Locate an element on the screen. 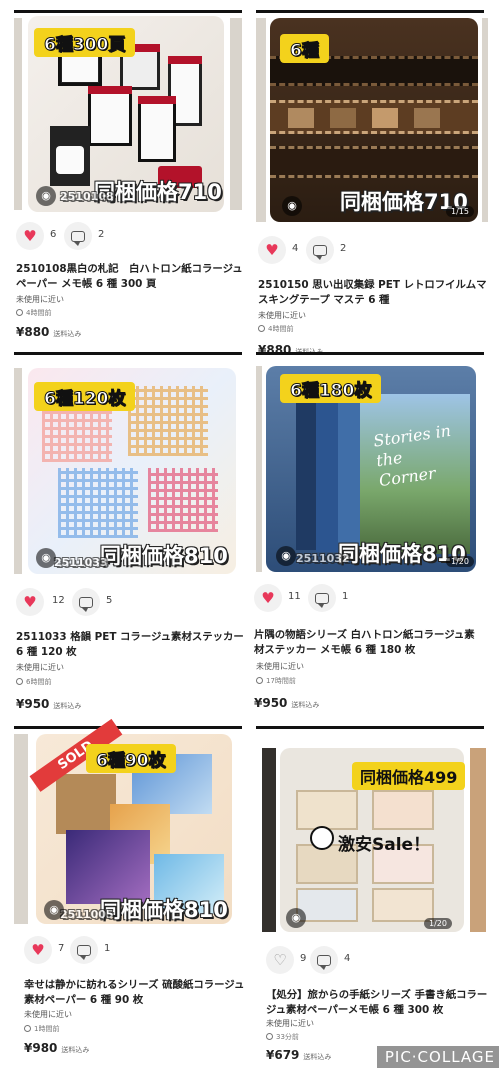 This screenshot has width=499, height=1080. price: ¥980 送料込み is located at coordinates (56, 1048).